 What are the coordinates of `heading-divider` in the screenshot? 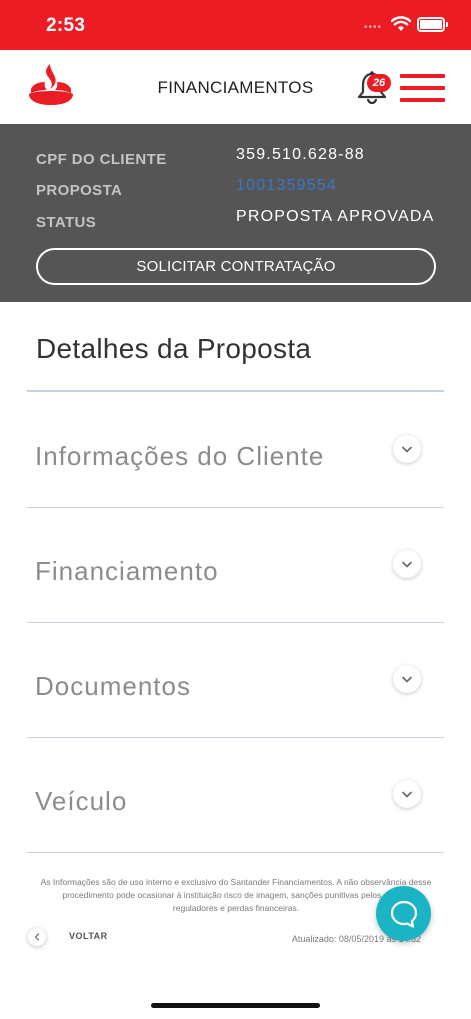 It's located at (235, 391).